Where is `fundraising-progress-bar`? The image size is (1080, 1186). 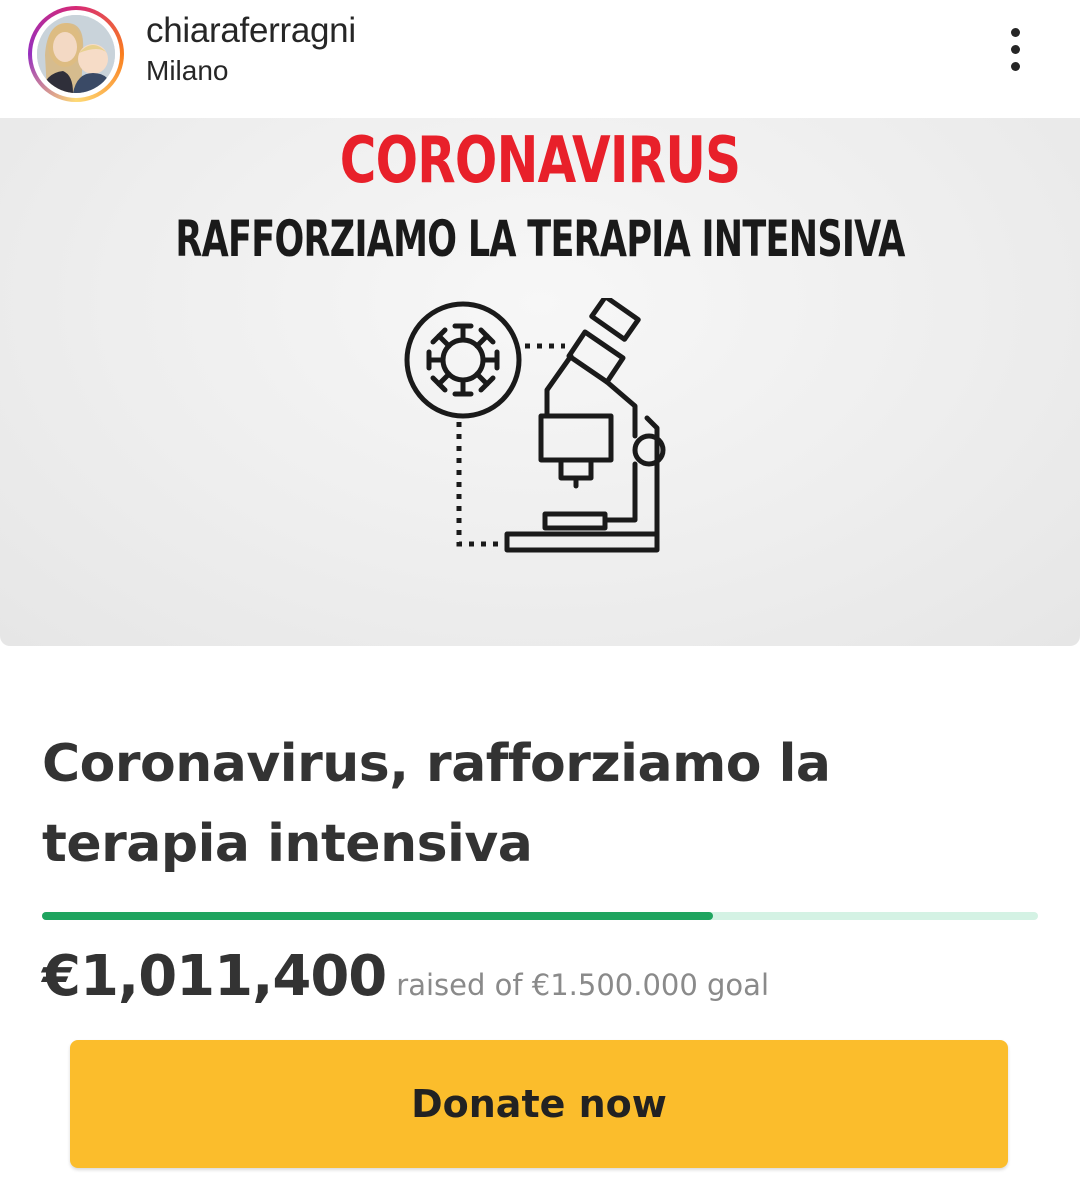
fundraising-progress-bar is located at coordinates (540, 916).